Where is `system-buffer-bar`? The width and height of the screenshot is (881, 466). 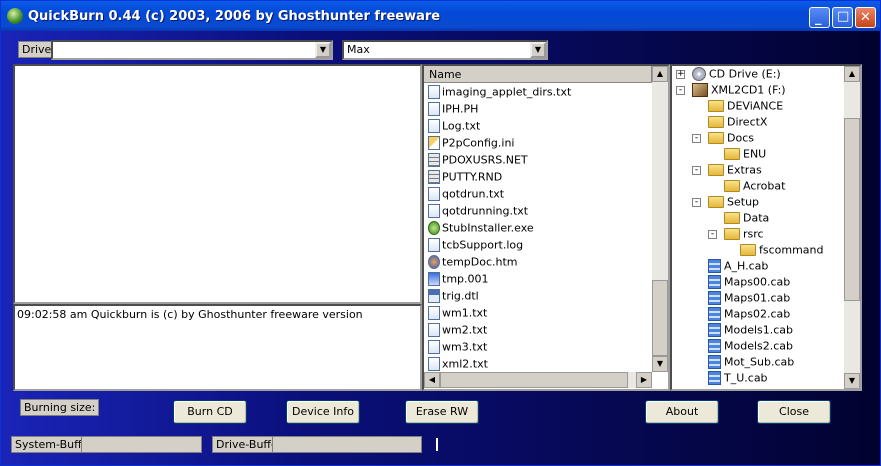 system-buffer-bar is located at coordinates (141, 444).